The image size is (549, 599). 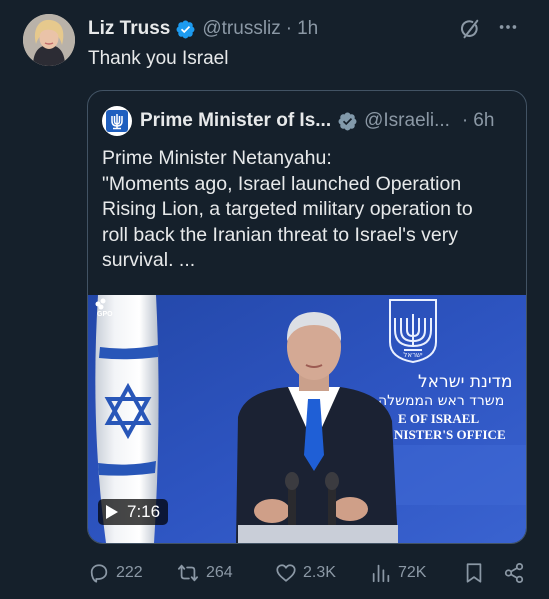 I want to click on video-duration-badge: 7:16, so click(x=133, y=512).